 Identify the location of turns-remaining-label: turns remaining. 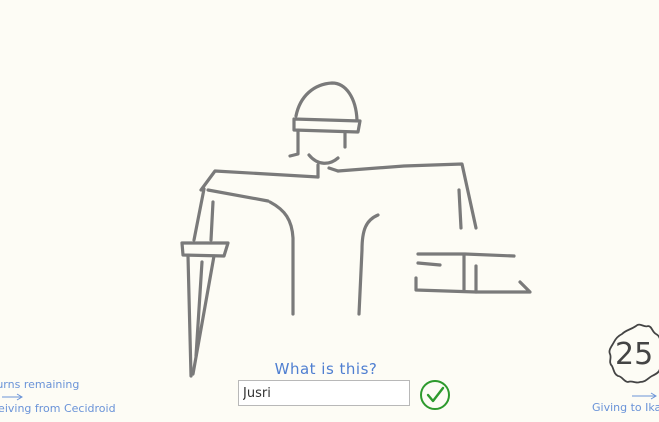
(40, 384).